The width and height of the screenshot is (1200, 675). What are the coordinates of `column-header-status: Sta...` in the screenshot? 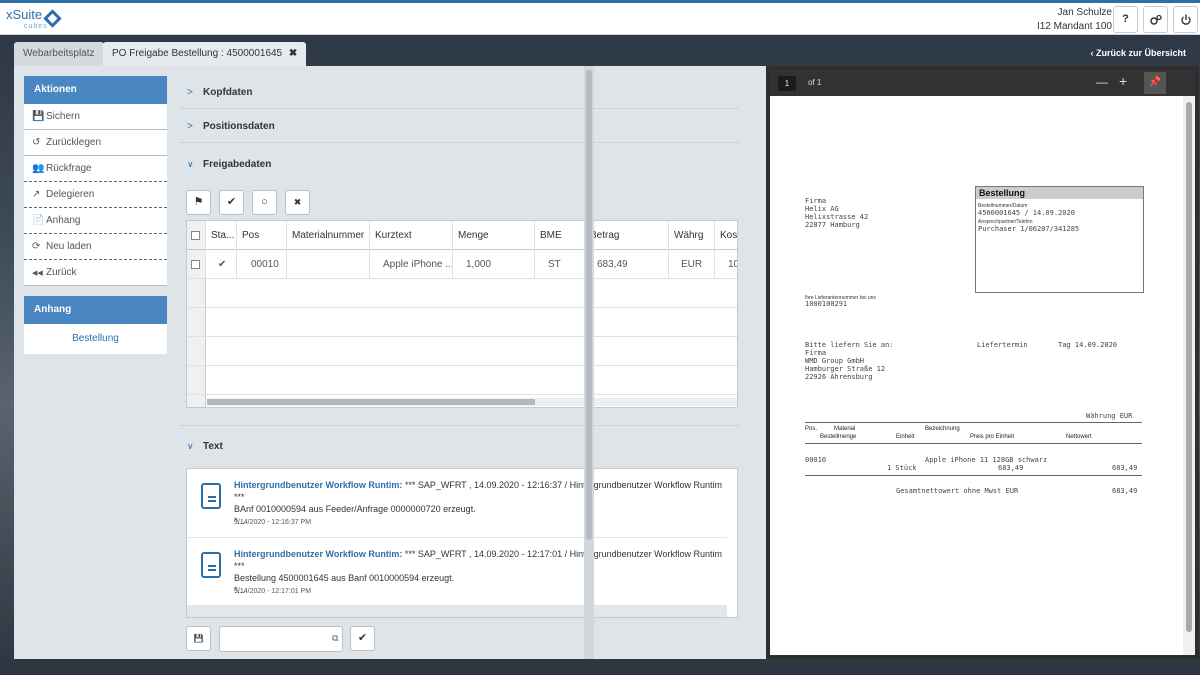 It's located at (221, 235).